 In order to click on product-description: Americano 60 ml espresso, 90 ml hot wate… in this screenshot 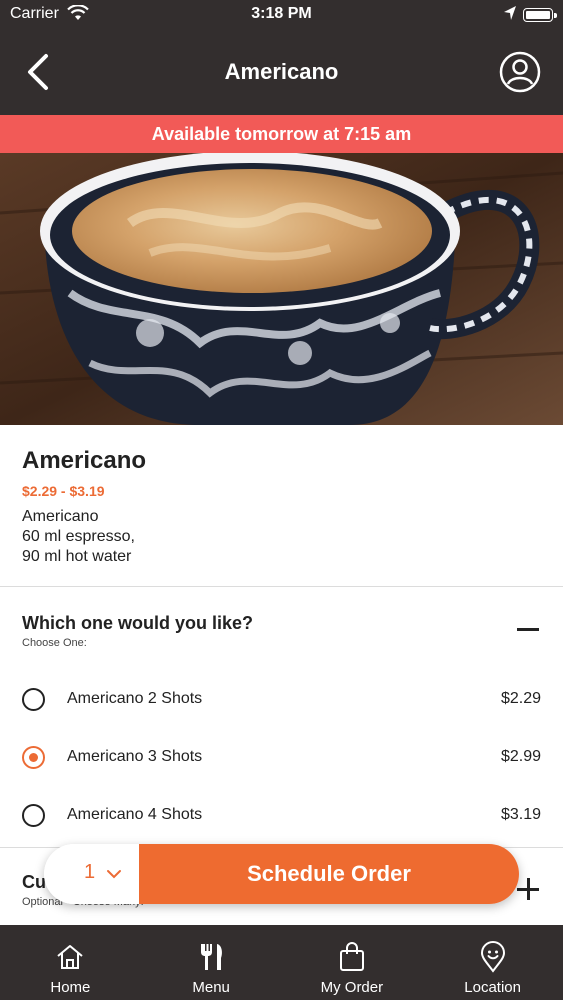, I will do `click(281, 537)`.